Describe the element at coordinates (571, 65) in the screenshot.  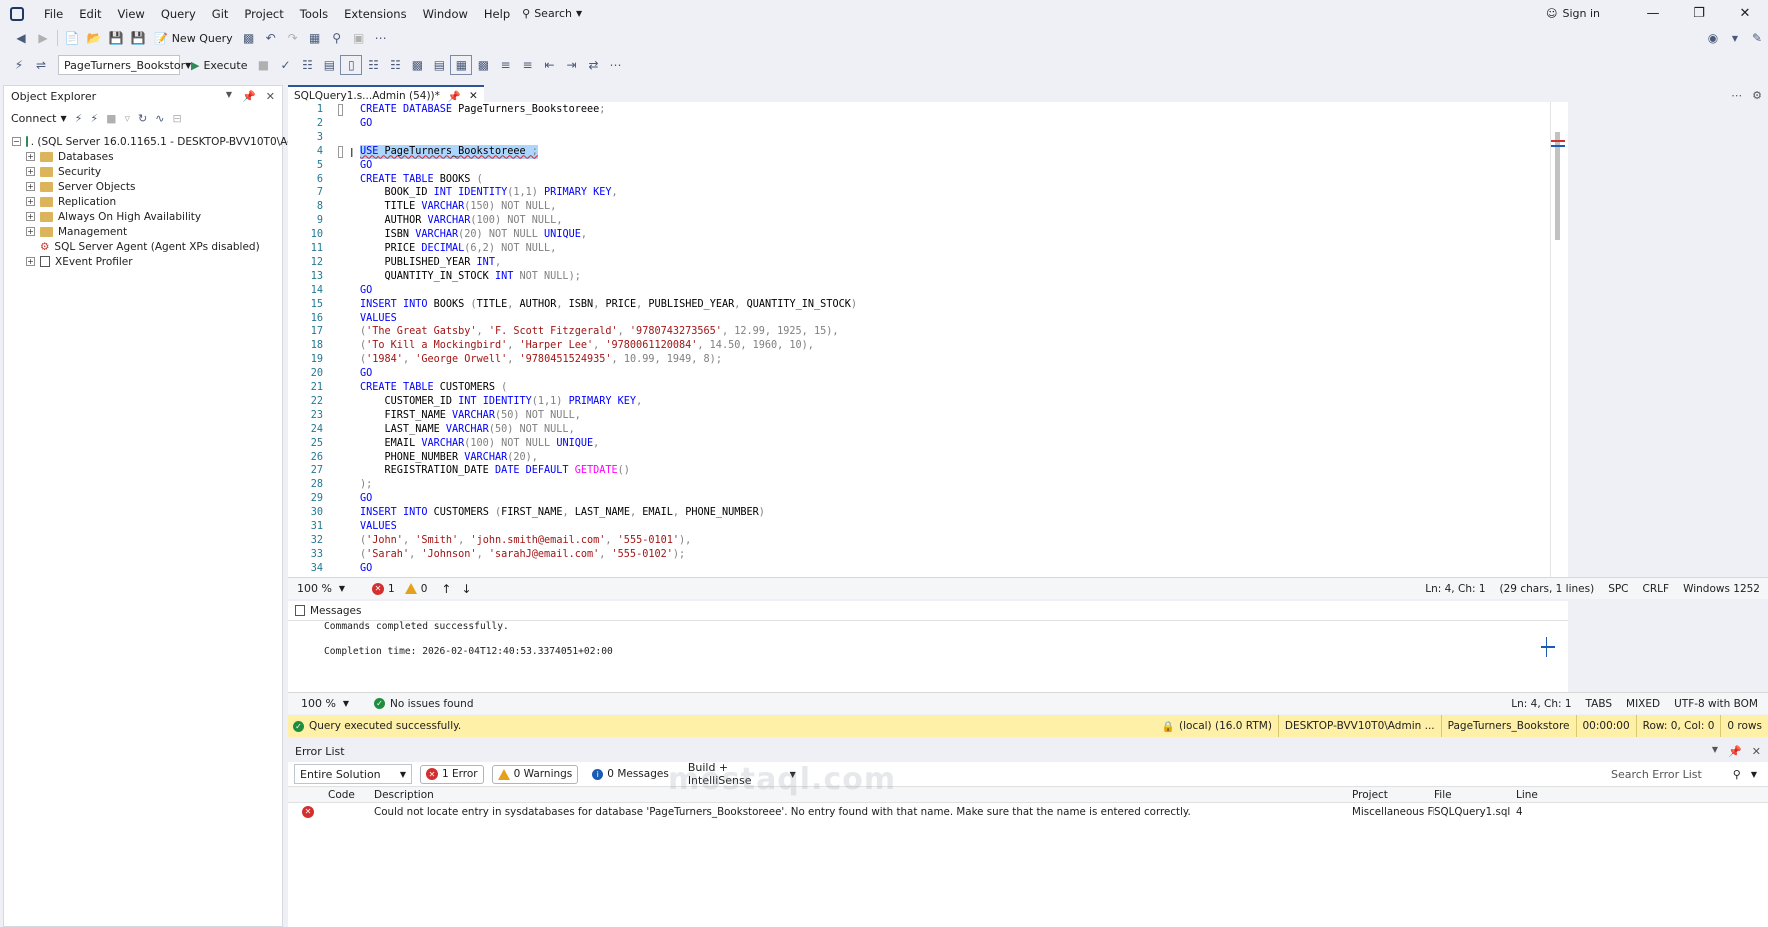
I see `increase-indent-icon: ⇥` at that location.